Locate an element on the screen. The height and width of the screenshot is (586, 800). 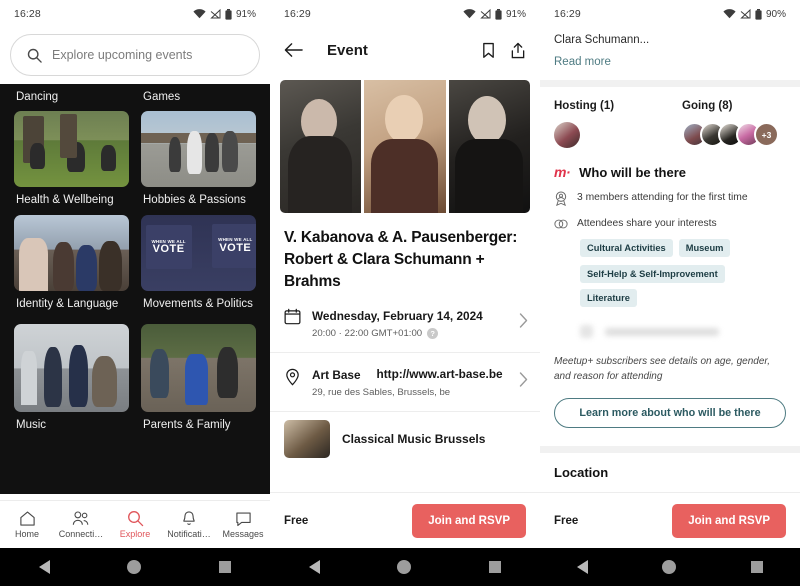
avatar-overflow-count: +3 is located at coordinates (766, 134).